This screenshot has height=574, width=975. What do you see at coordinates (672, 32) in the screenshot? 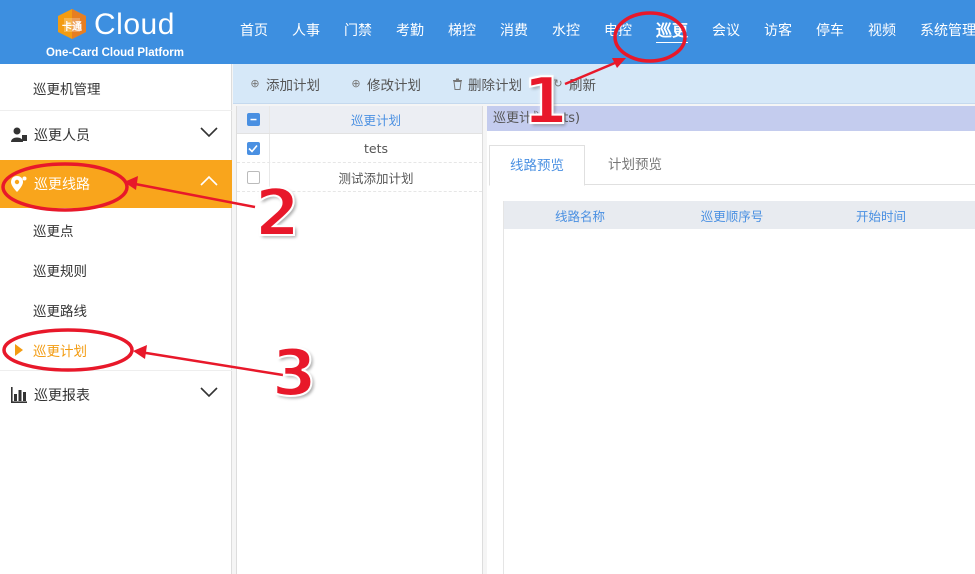
I see `nav-patrol: 巡更` at bounding box center [672, 32].